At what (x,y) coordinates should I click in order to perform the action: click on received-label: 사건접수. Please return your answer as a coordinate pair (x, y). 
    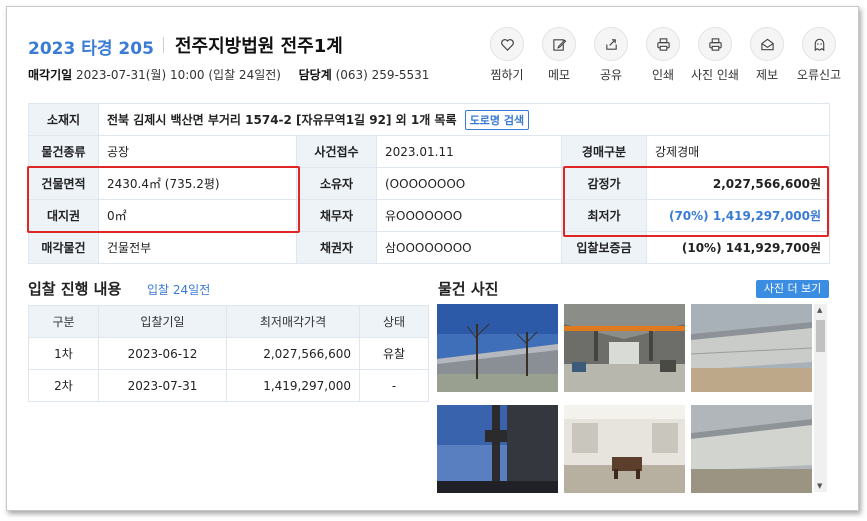
    Looking at the image, I should click on (336, 151).